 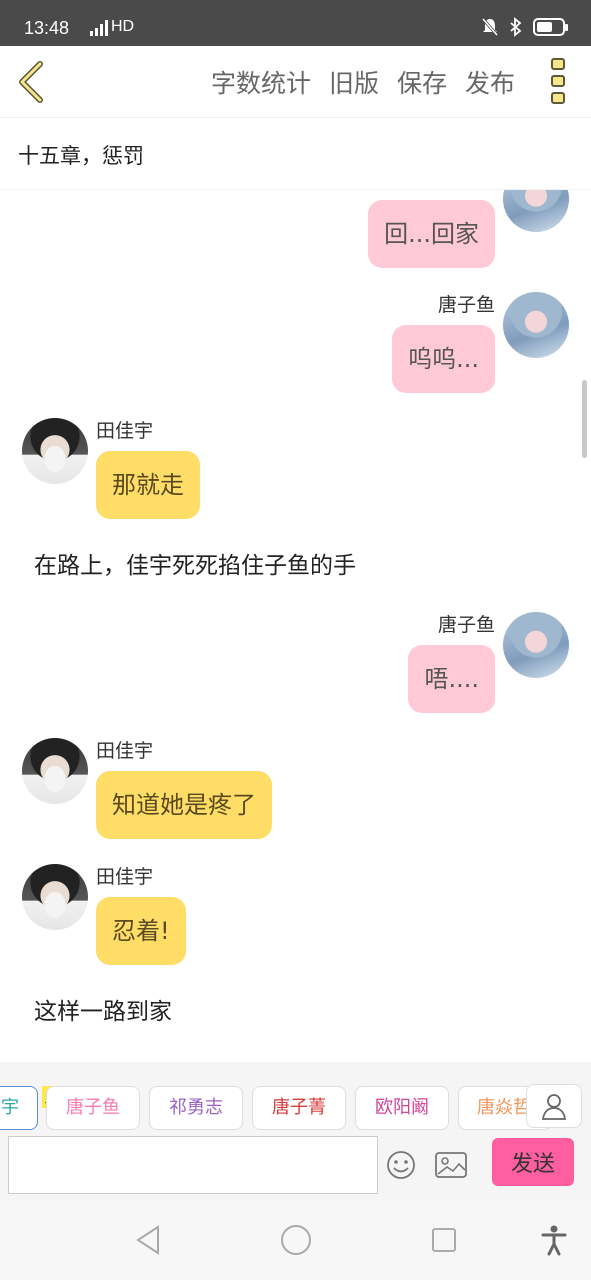 What do you see at coordinates (431, 234) in the screenshot?
I see `chat-bubble: 回...回家` at bounding box center [431, 234].